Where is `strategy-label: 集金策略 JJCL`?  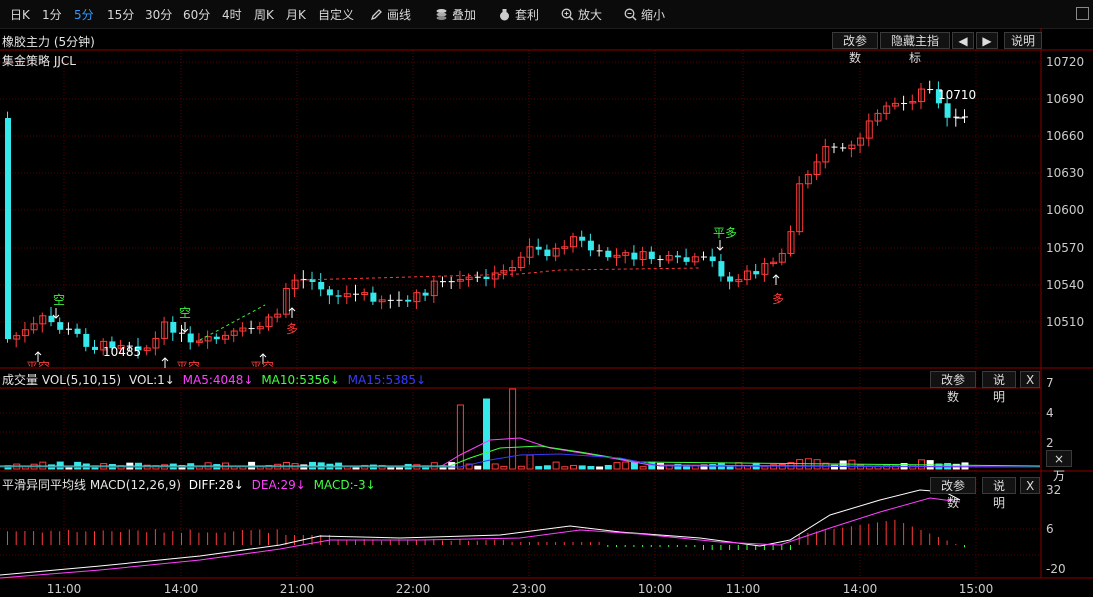
strategy-label: 集金策略 JJCL is located at coordinates (39, 61).